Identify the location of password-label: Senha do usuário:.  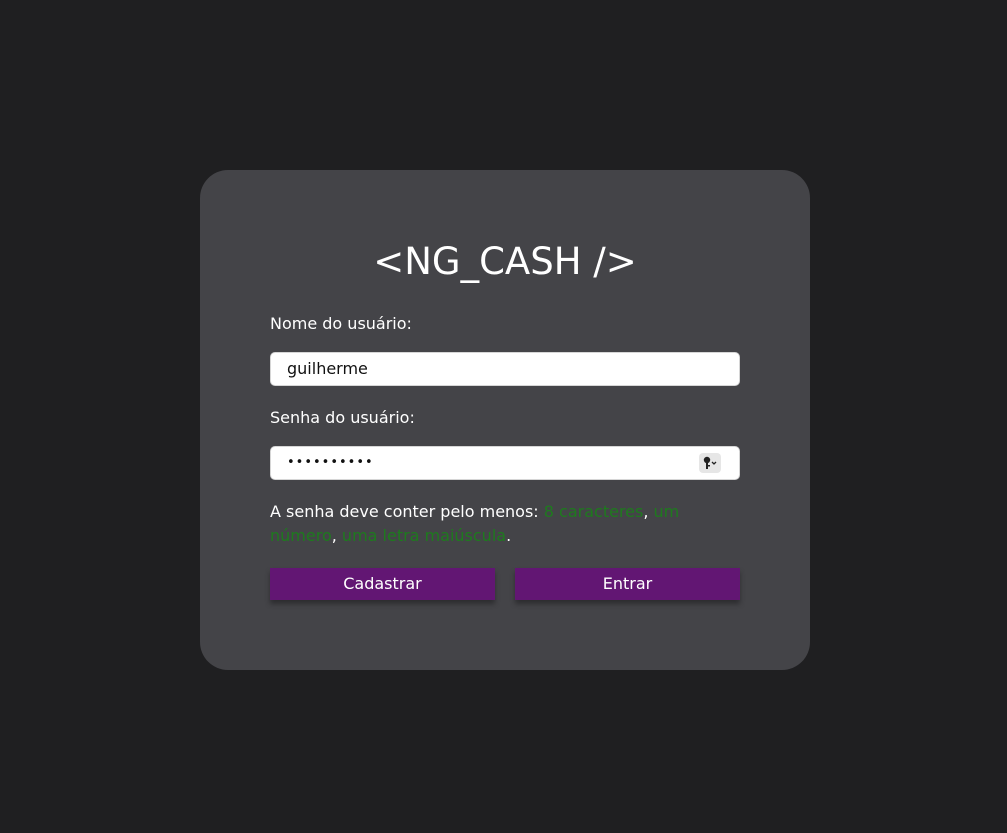
(342, 417).